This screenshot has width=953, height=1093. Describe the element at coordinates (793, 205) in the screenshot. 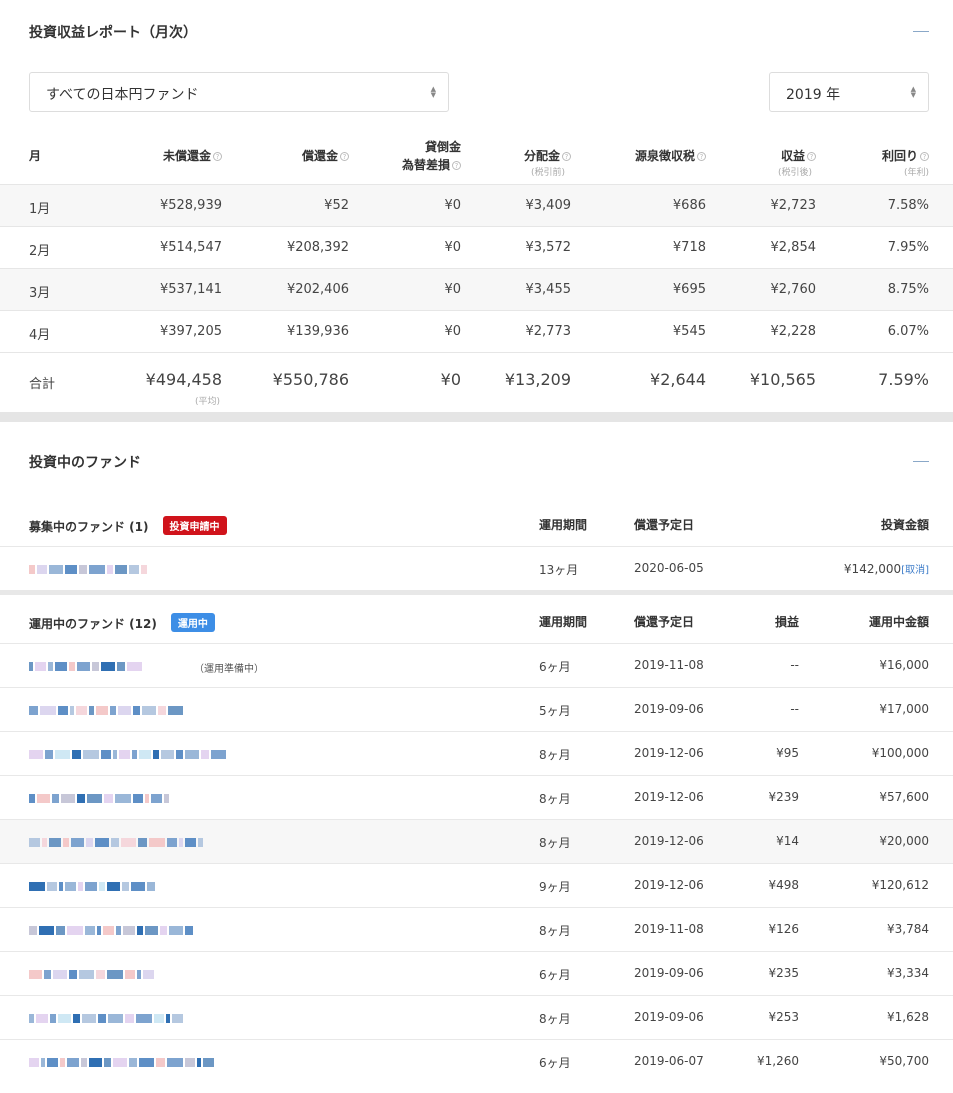

I see `cell-profit: ¥2,723` at that location.